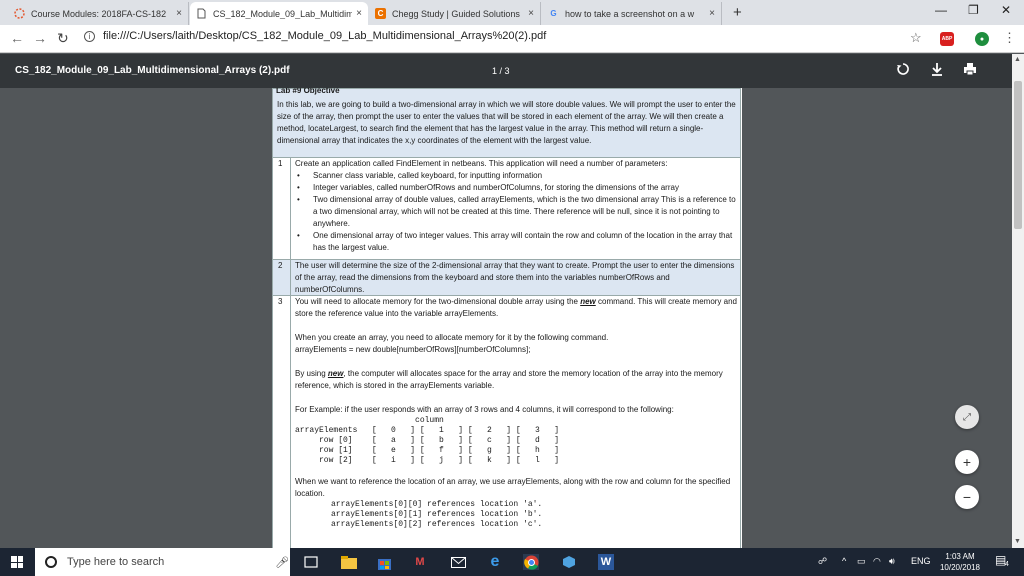  Describe the element at coordinates (17, 38) in the screenshot. I see `back-button: ←` at that location.